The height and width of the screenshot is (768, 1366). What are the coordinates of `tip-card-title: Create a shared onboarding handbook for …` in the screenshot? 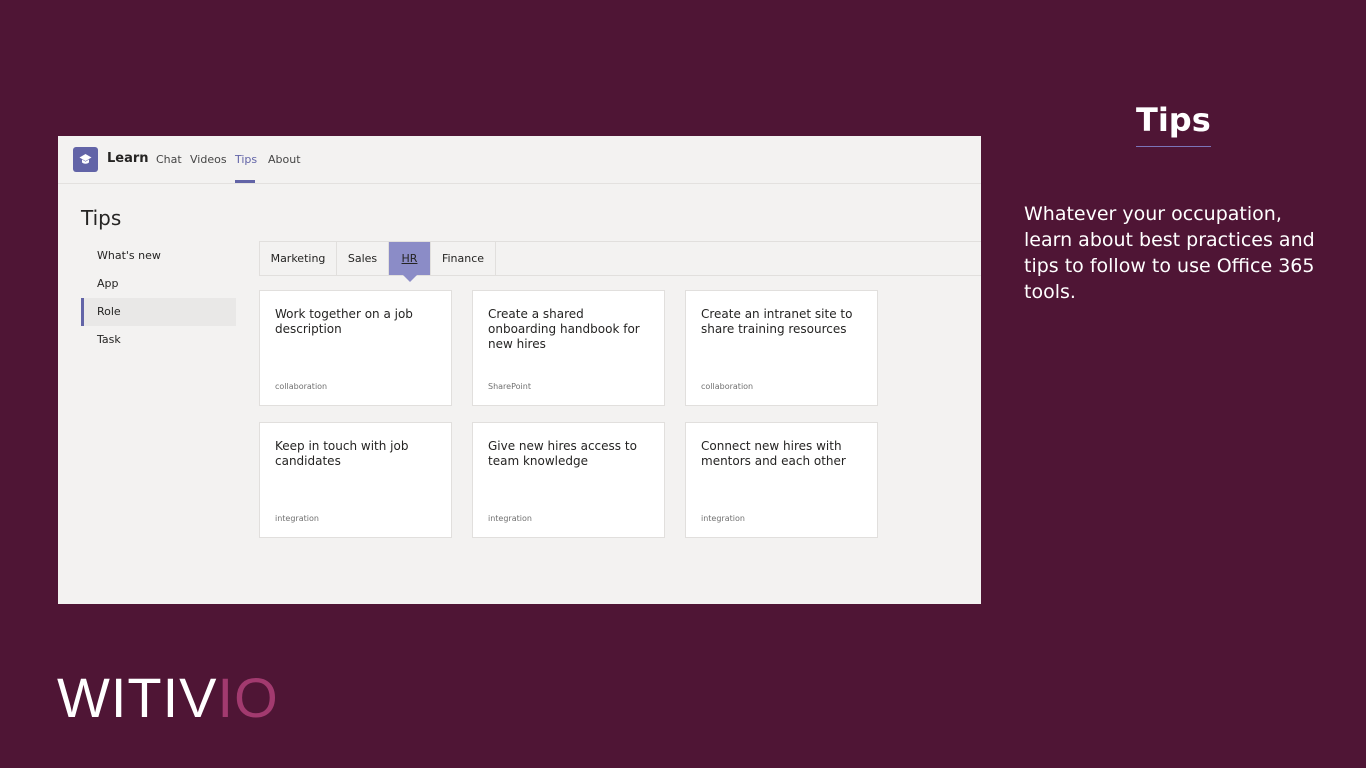 It's located at (564, 329).